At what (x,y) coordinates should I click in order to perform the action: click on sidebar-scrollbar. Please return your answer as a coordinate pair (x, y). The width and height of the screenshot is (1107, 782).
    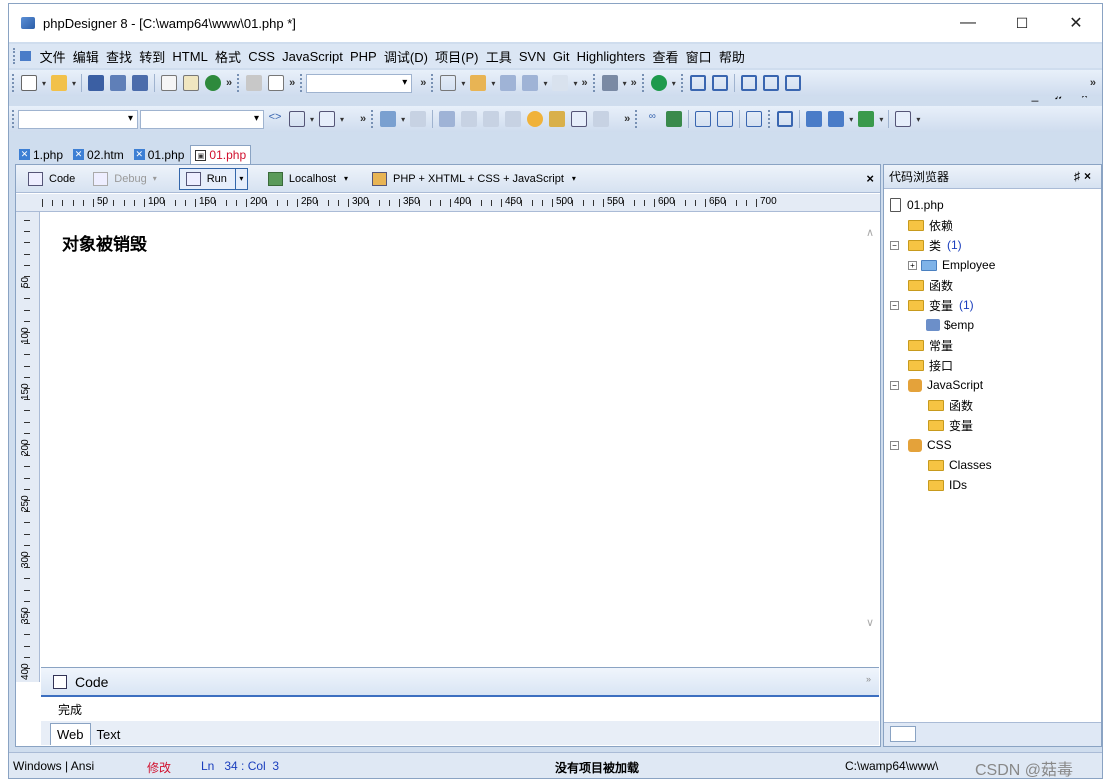
    Looking at the image, I should click on (992, 734).